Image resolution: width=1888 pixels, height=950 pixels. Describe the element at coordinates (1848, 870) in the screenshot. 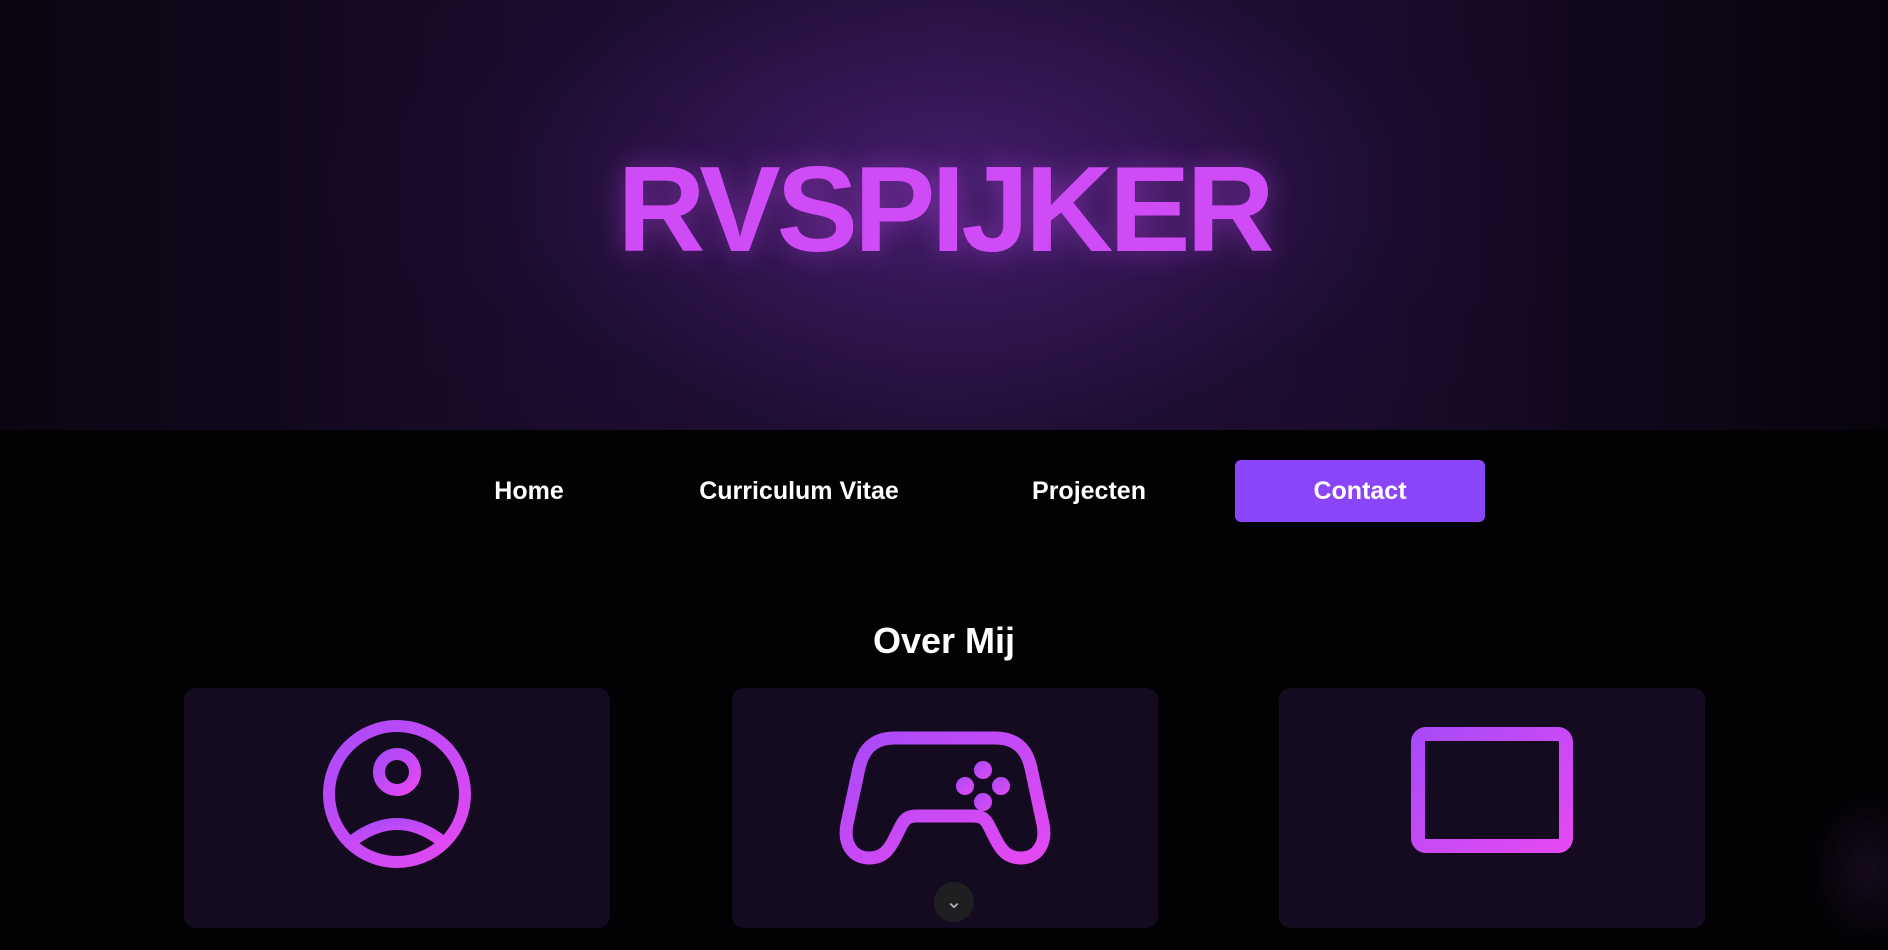

I see `corner-decoration` at that location.